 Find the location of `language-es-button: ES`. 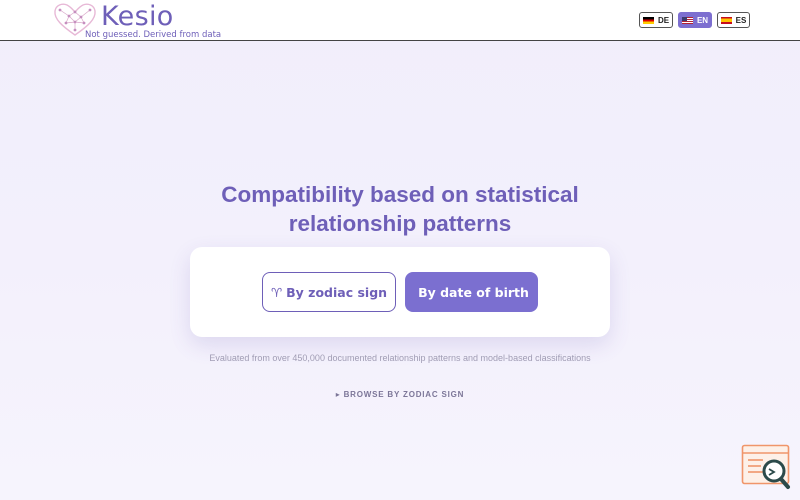

language-es-button: ES is located at coordinates (733, 20).